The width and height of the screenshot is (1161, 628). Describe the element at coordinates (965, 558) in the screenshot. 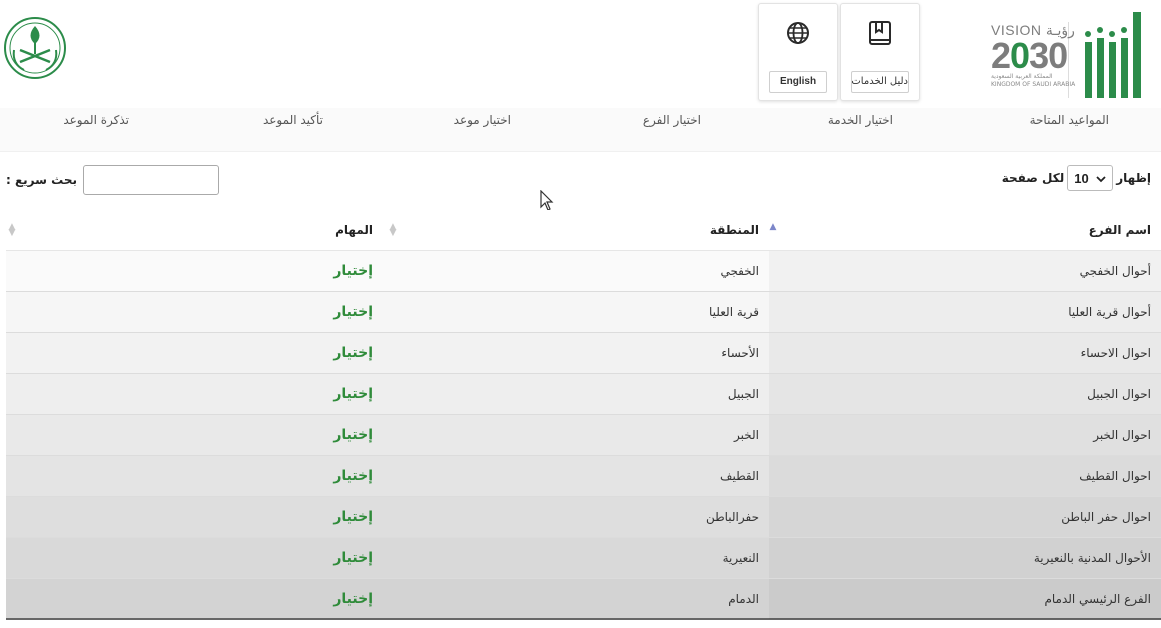

I see `branch-name-cell: الأحوال المدنية بالنعيرية` at that location.